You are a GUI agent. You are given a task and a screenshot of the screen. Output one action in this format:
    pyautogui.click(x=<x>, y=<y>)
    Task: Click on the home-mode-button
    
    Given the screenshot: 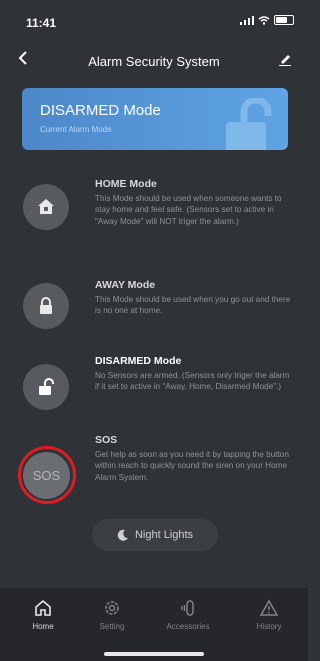 What is the action you would take?
    pyautogui.click(x=46, y=207)
    